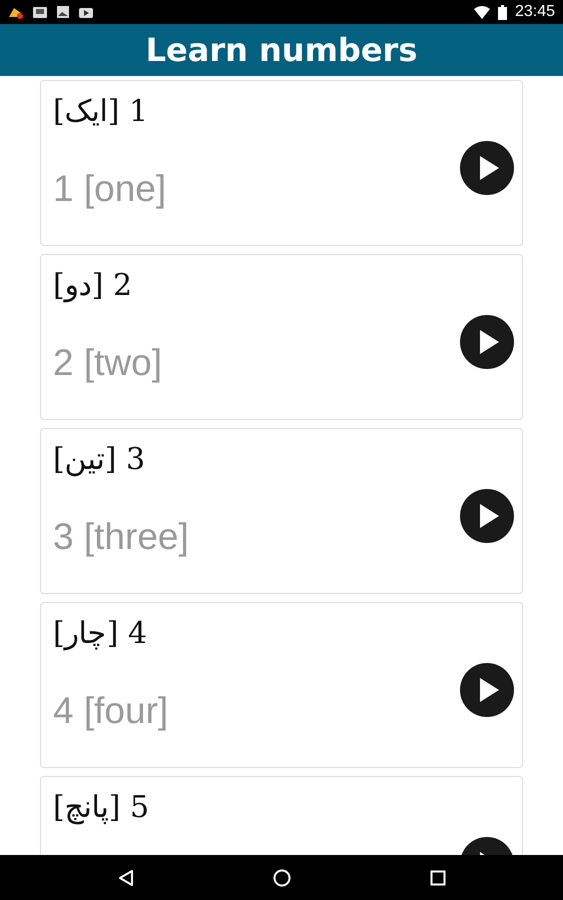  I want to click on english-translation: 3 [three], so click(121, 537).